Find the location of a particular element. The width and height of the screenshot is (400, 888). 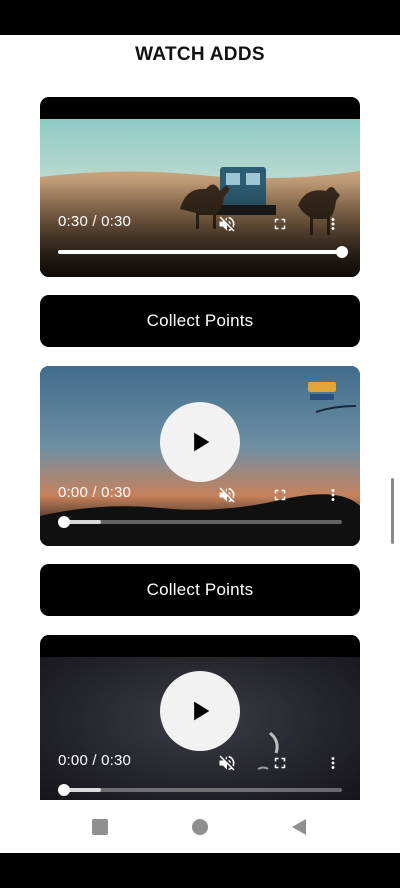

status-bar is located at coordinates (200, 17).